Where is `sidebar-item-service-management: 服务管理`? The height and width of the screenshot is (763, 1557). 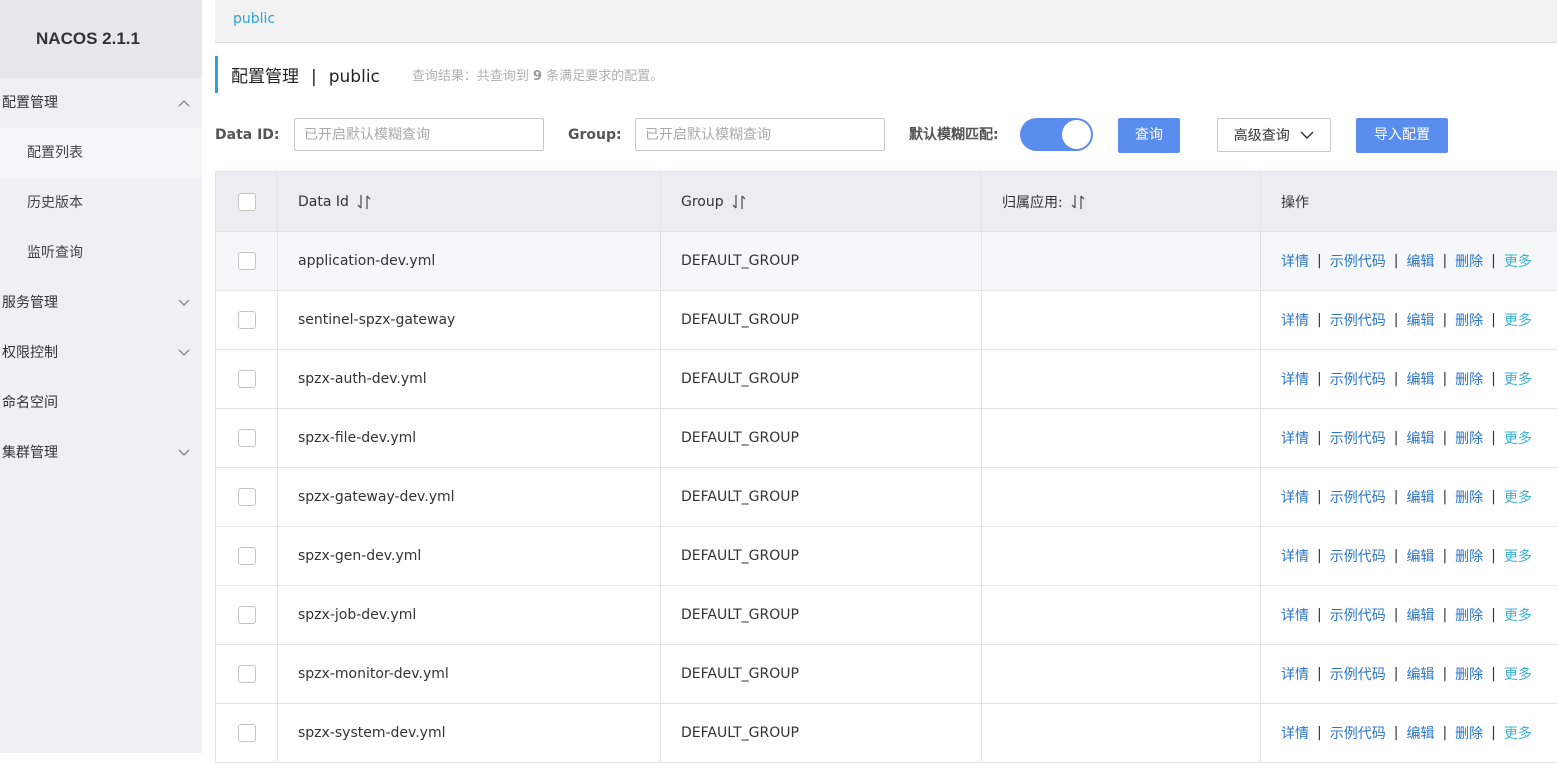
sidebar-item-service-management: 服务管理 is located at coordinates (101, 303).